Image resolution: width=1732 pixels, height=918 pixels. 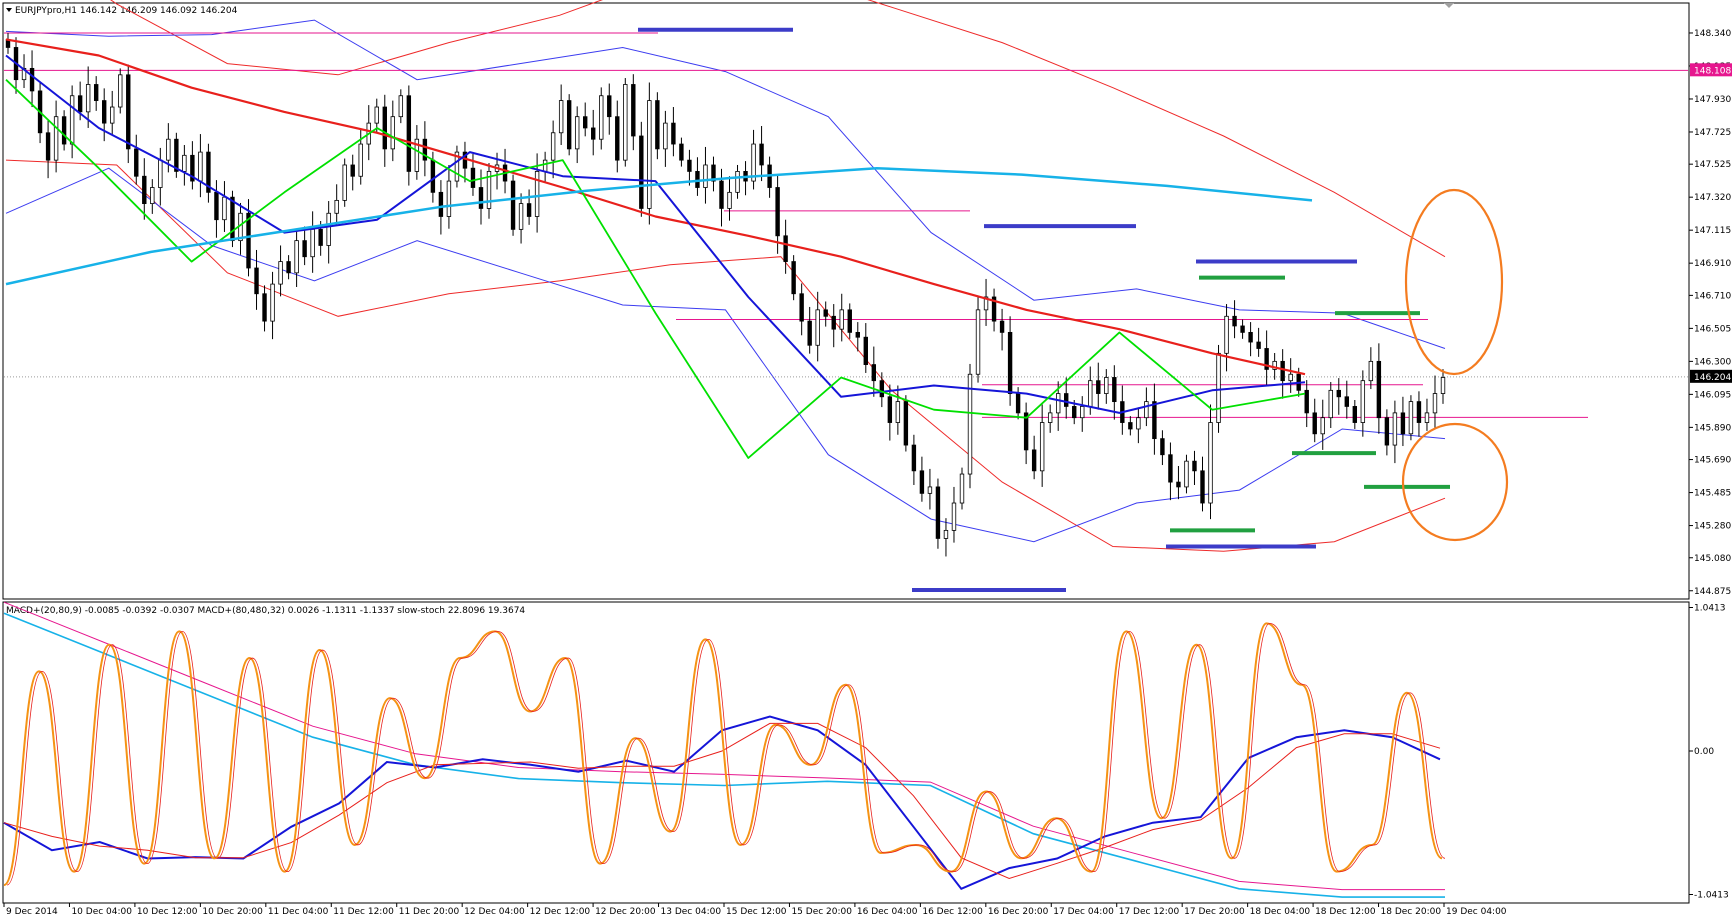 I want to click on time-tick-label: 16 Dec 04:00, so click(x=887, y=912).